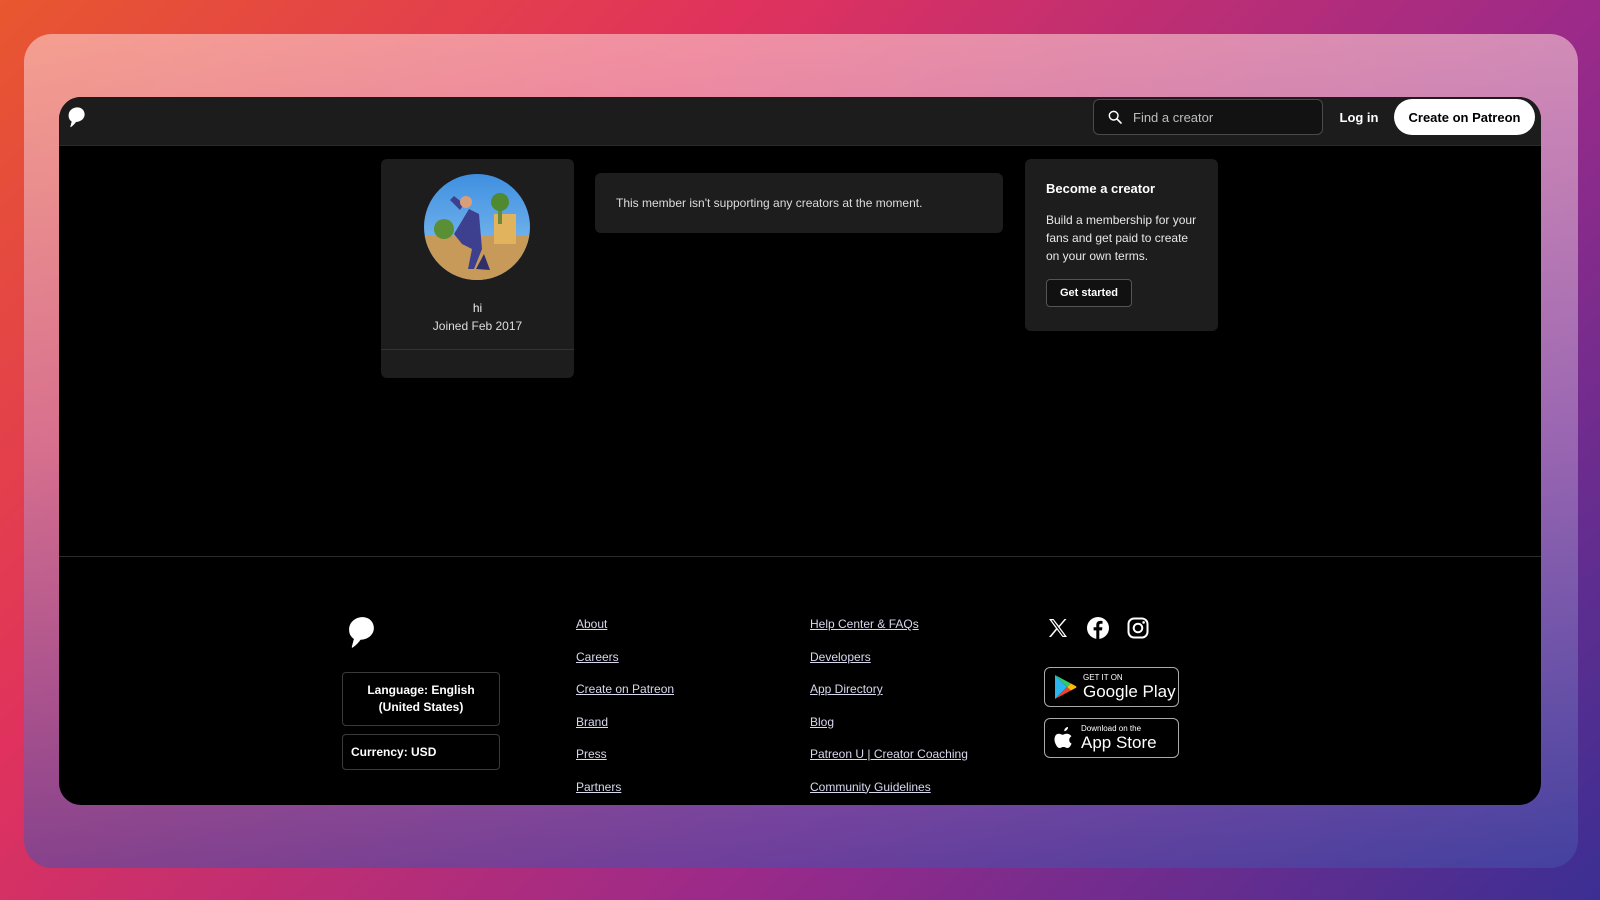 The width and height of the screenshot is (1600, 900). I want to click on apple-icon, so click(1063, 737).